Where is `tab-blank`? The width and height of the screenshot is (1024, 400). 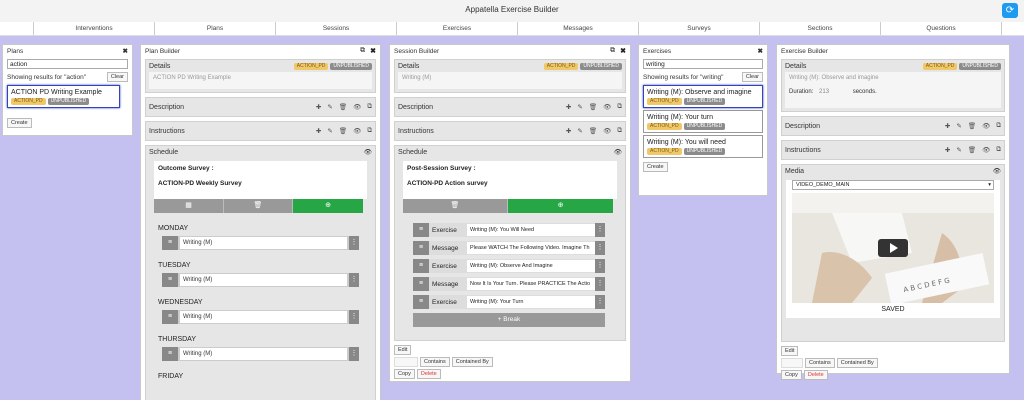
tab-blank is located at coordinates (17, 28).